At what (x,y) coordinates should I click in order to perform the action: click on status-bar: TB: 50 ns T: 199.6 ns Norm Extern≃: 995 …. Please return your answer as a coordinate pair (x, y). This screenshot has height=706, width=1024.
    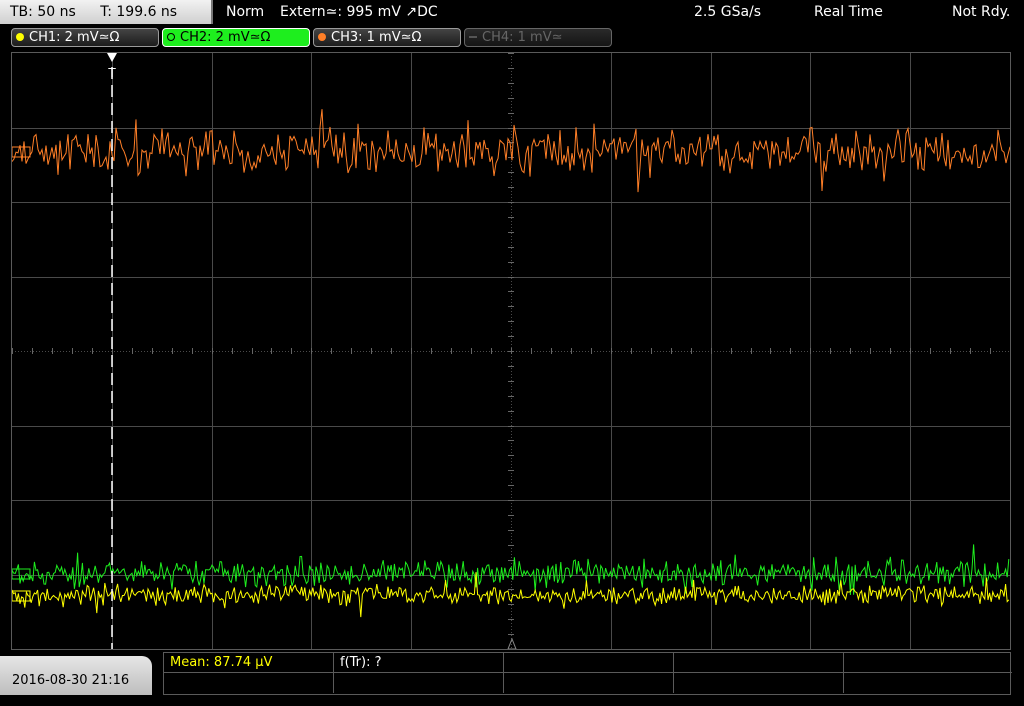
    Looking at the image, I should click on (512, 12).